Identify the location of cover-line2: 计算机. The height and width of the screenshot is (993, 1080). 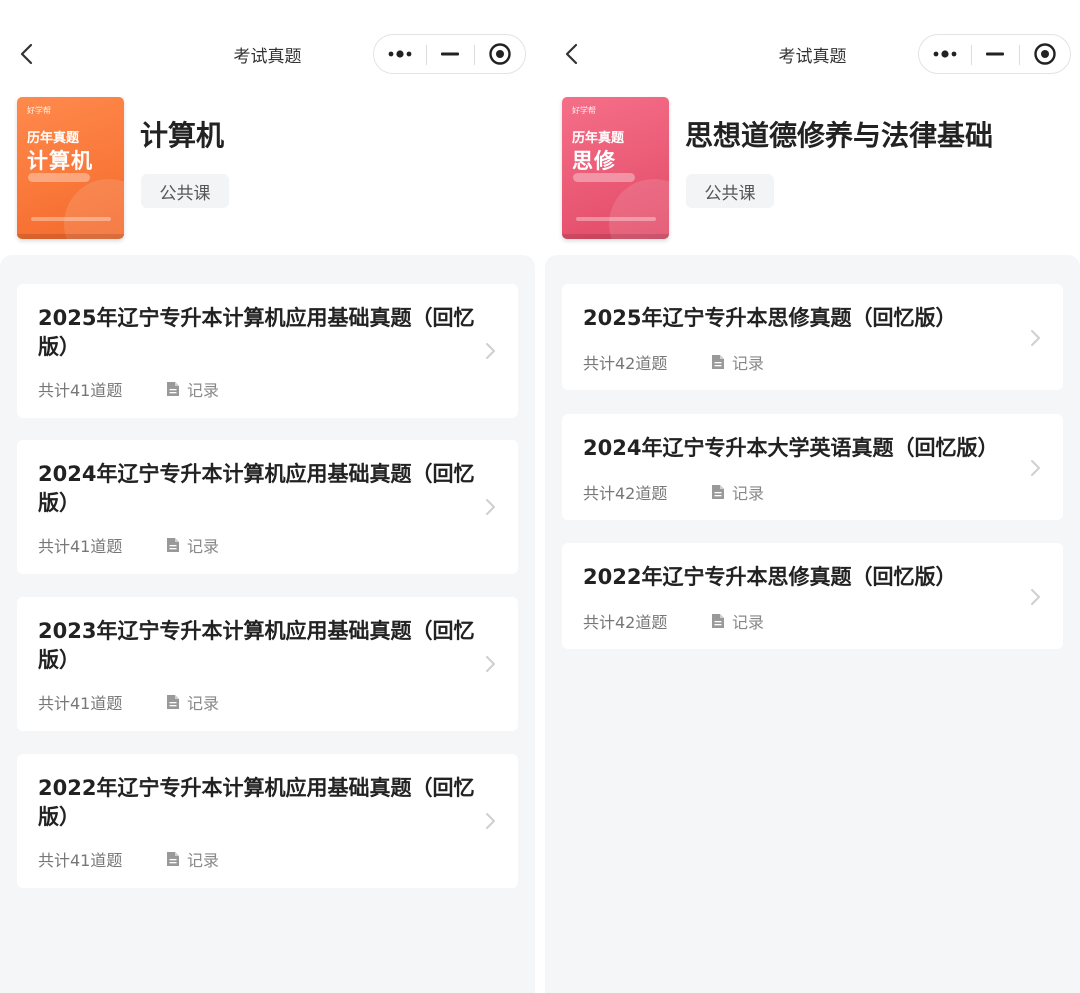
(60, 161).